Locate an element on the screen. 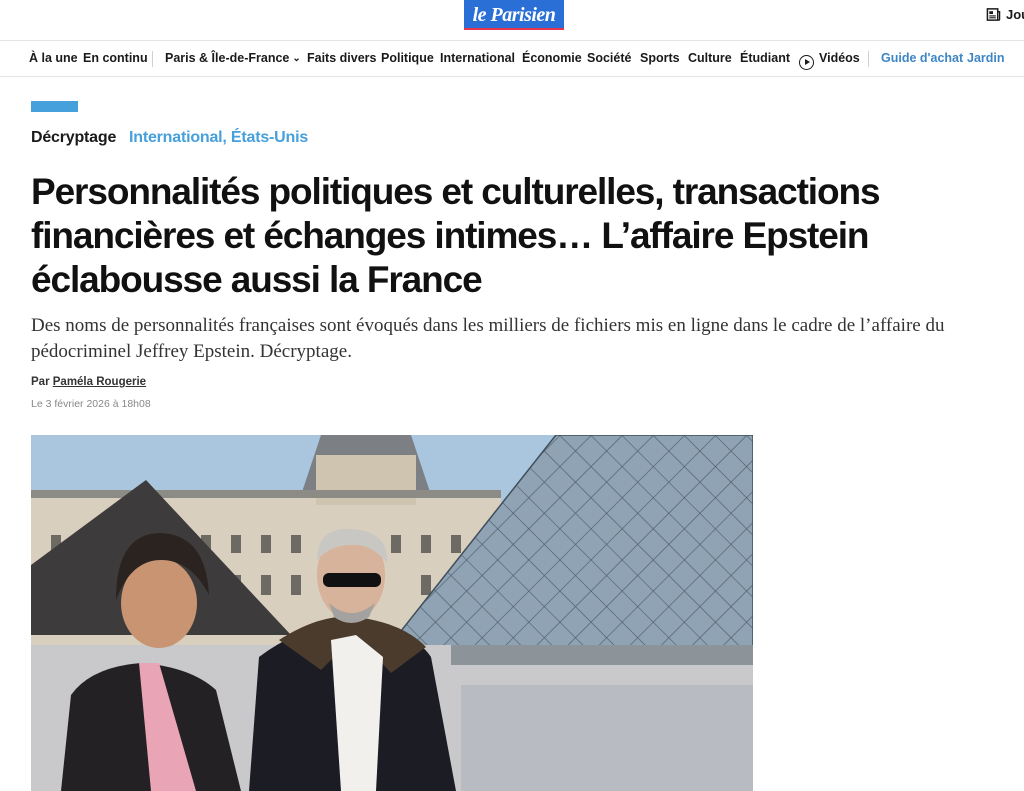 This screenshot has height=791, width=1024. publish-date: Le 3 février 2026 à 18h08 is located at coordinates (91, 404).